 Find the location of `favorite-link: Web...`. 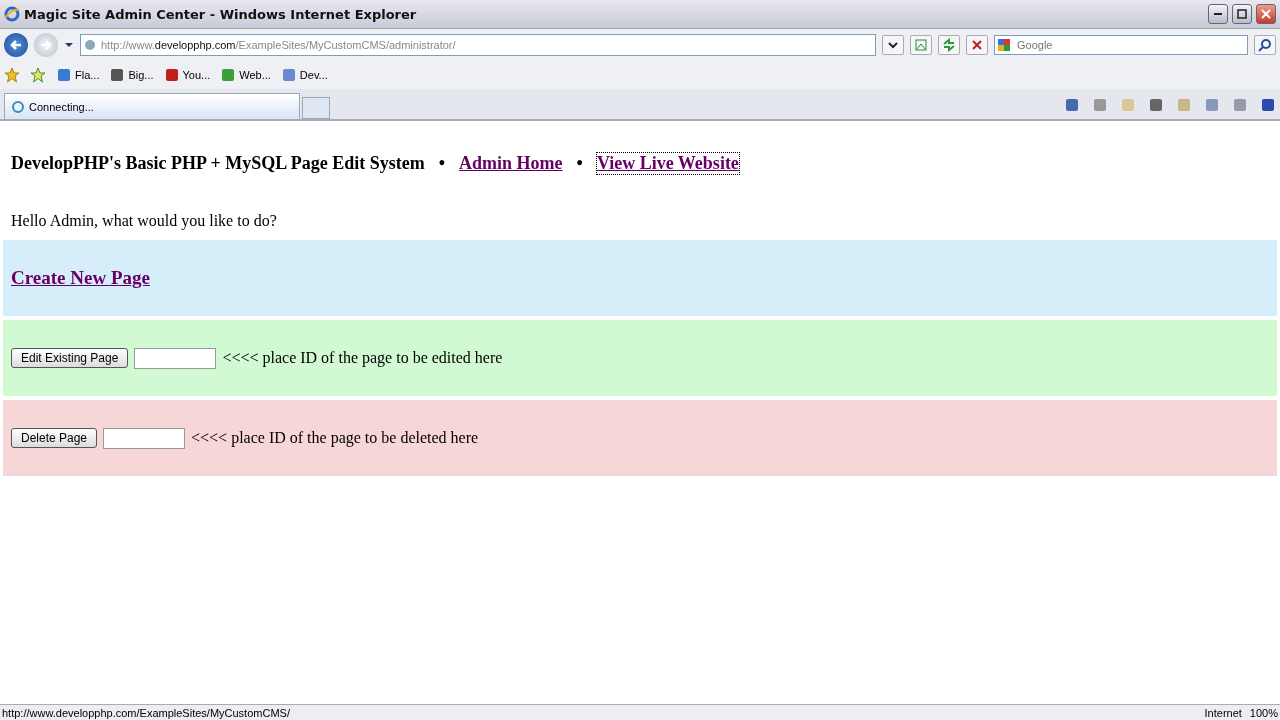

favorite-link: Web... is located at coordinates (245, 75).